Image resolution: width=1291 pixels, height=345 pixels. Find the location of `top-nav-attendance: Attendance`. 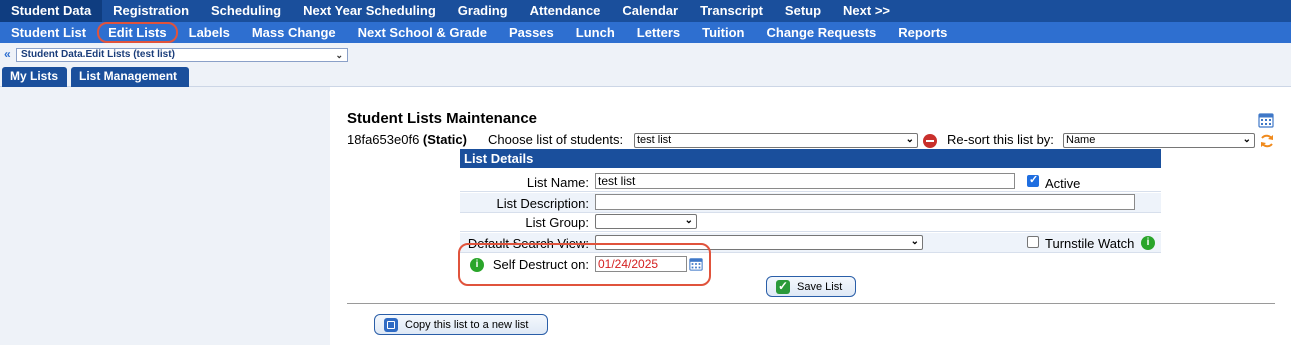

top-nav-attendance: Attendance is located at coordinates (565, 11).